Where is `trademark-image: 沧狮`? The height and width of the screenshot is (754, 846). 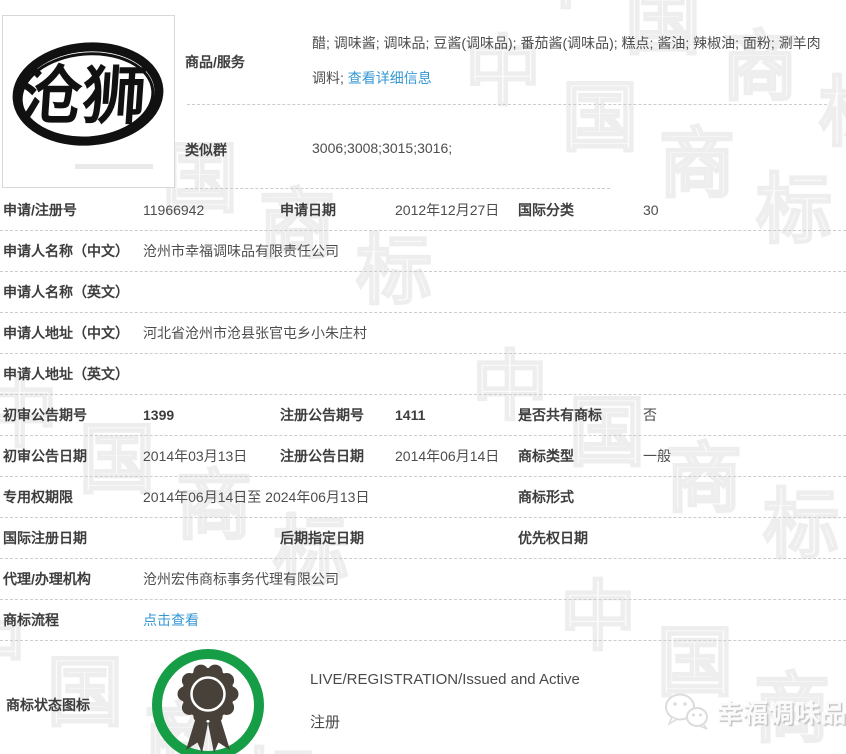 trademark-image: 沧狮 is located at coordinates (88, 101).